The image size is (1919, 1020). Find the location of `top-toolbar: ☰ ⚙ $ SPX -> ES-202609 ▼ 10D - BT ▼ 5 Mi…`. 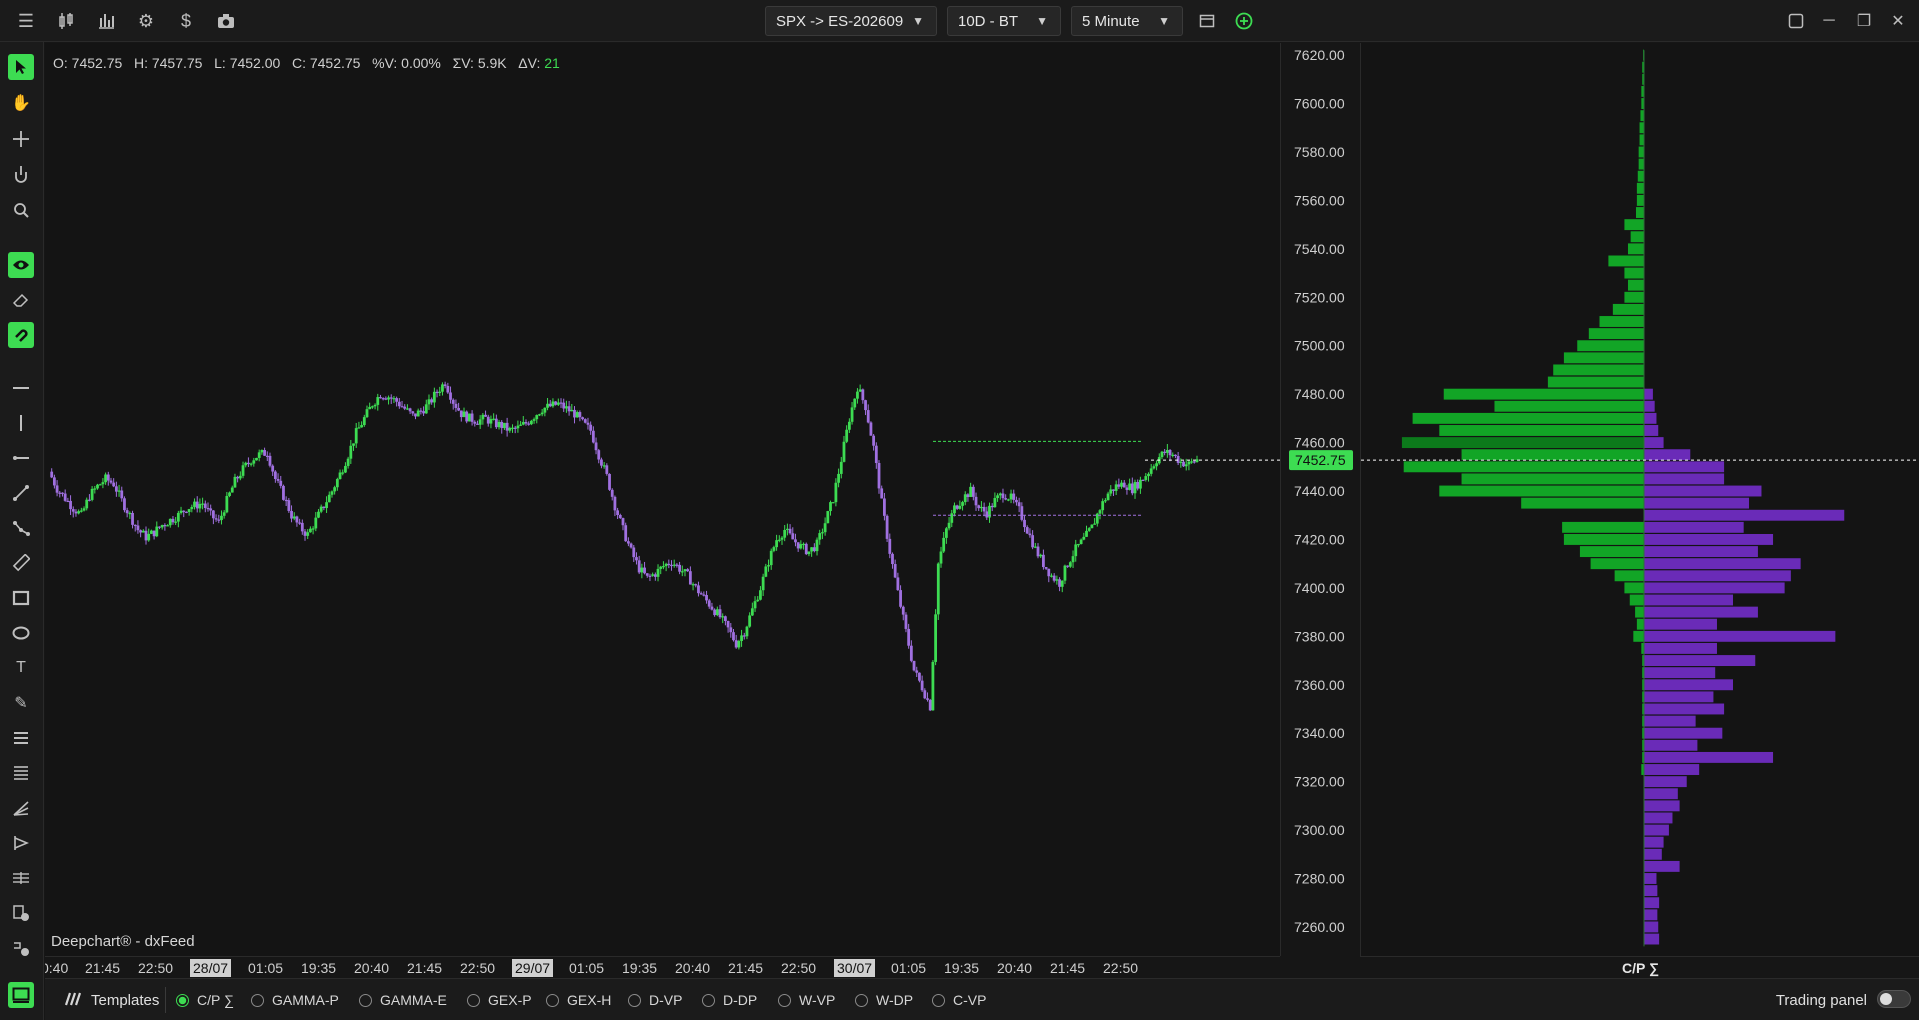

top-toolbar: ☰ ⚙ $ SPX -> ES-202609 ▼ 10D - BT ▼ 5 Mi… is located at coordinates (959, 21).